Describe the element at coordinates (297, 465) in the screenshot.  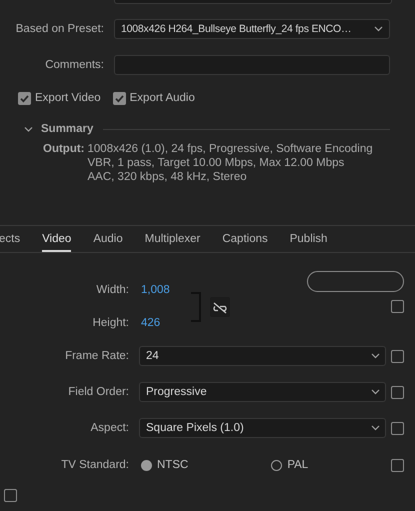
I see `radio-label: PAL` at that location.